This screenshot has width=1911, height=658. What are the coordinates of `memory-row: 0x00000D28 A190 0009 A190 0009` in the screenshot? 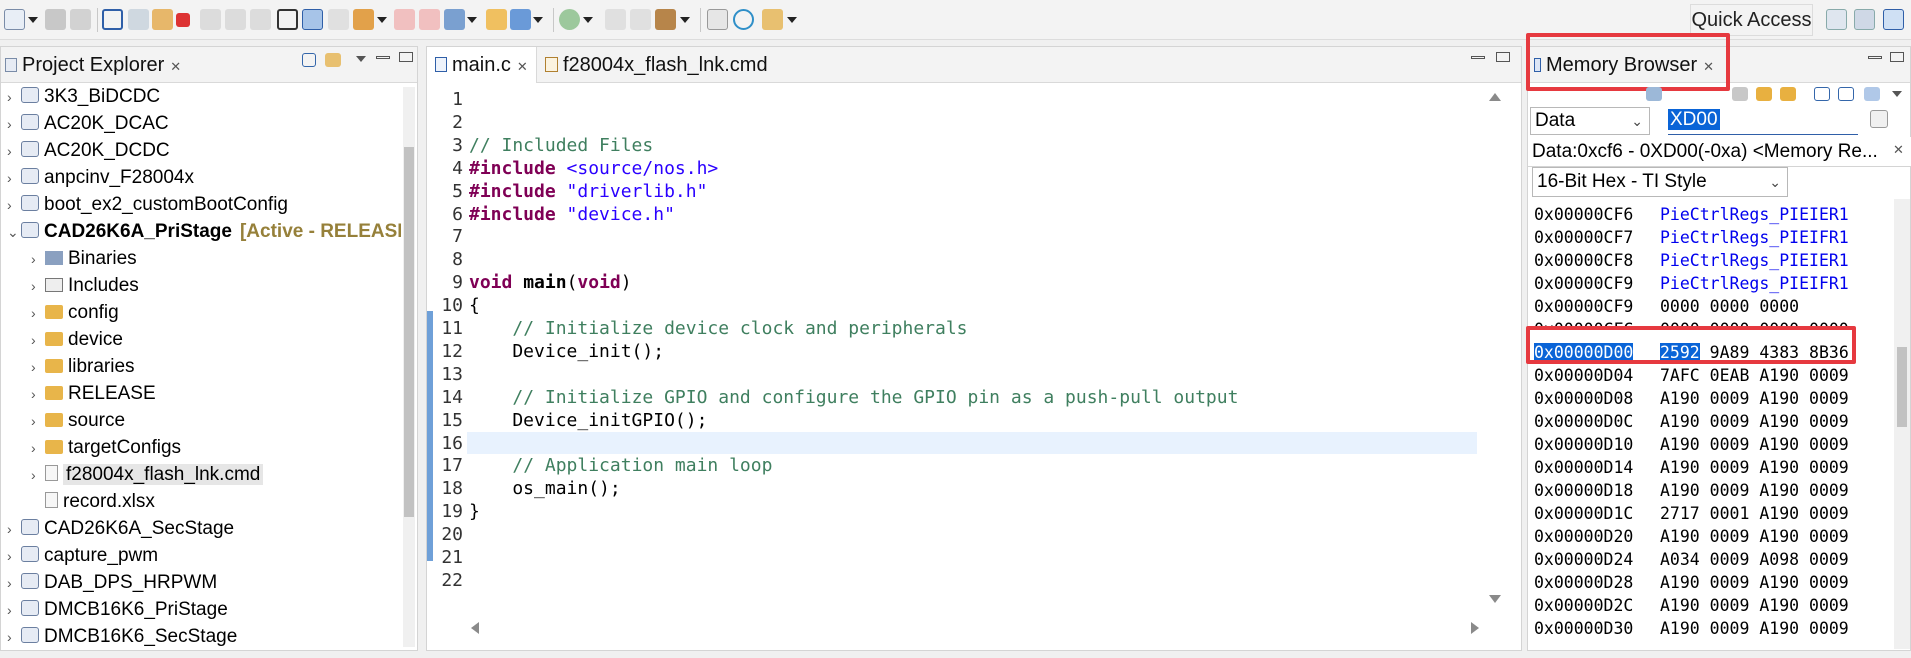 It's located at (1711, 582).